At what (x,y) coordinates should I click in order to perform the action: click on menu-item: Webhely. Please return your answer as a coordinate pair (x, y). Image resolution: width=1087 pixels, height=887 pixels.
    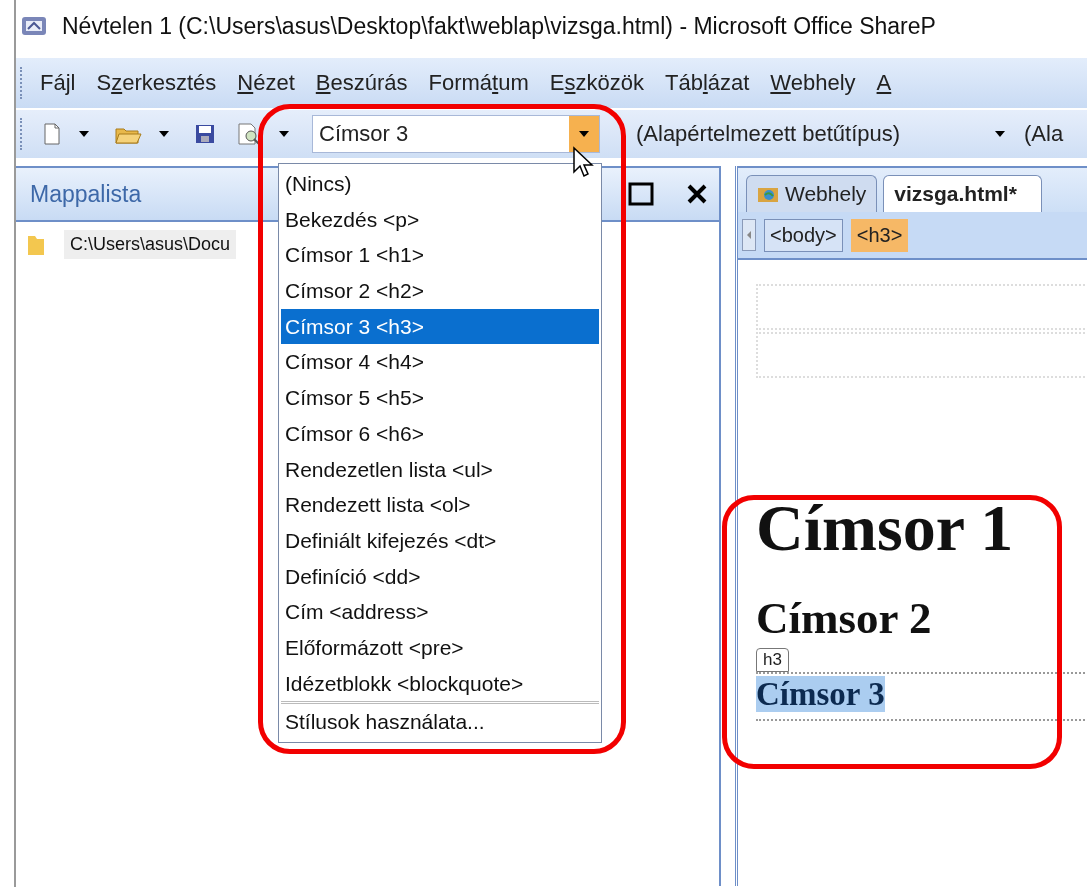
    Looking at the image, I should click on (813, 83).